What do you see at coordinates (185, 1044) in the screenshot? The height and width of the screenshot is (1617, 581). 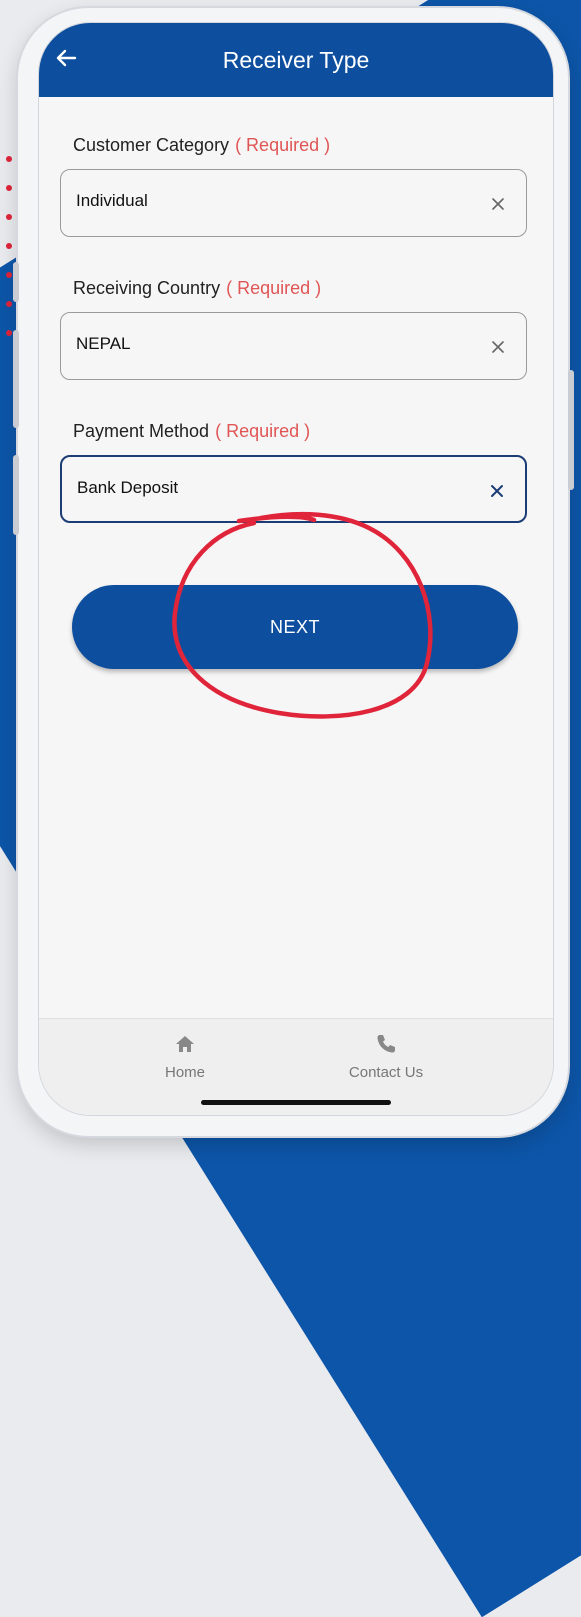 I see `home-icon` at bounding box center [185, 1044].